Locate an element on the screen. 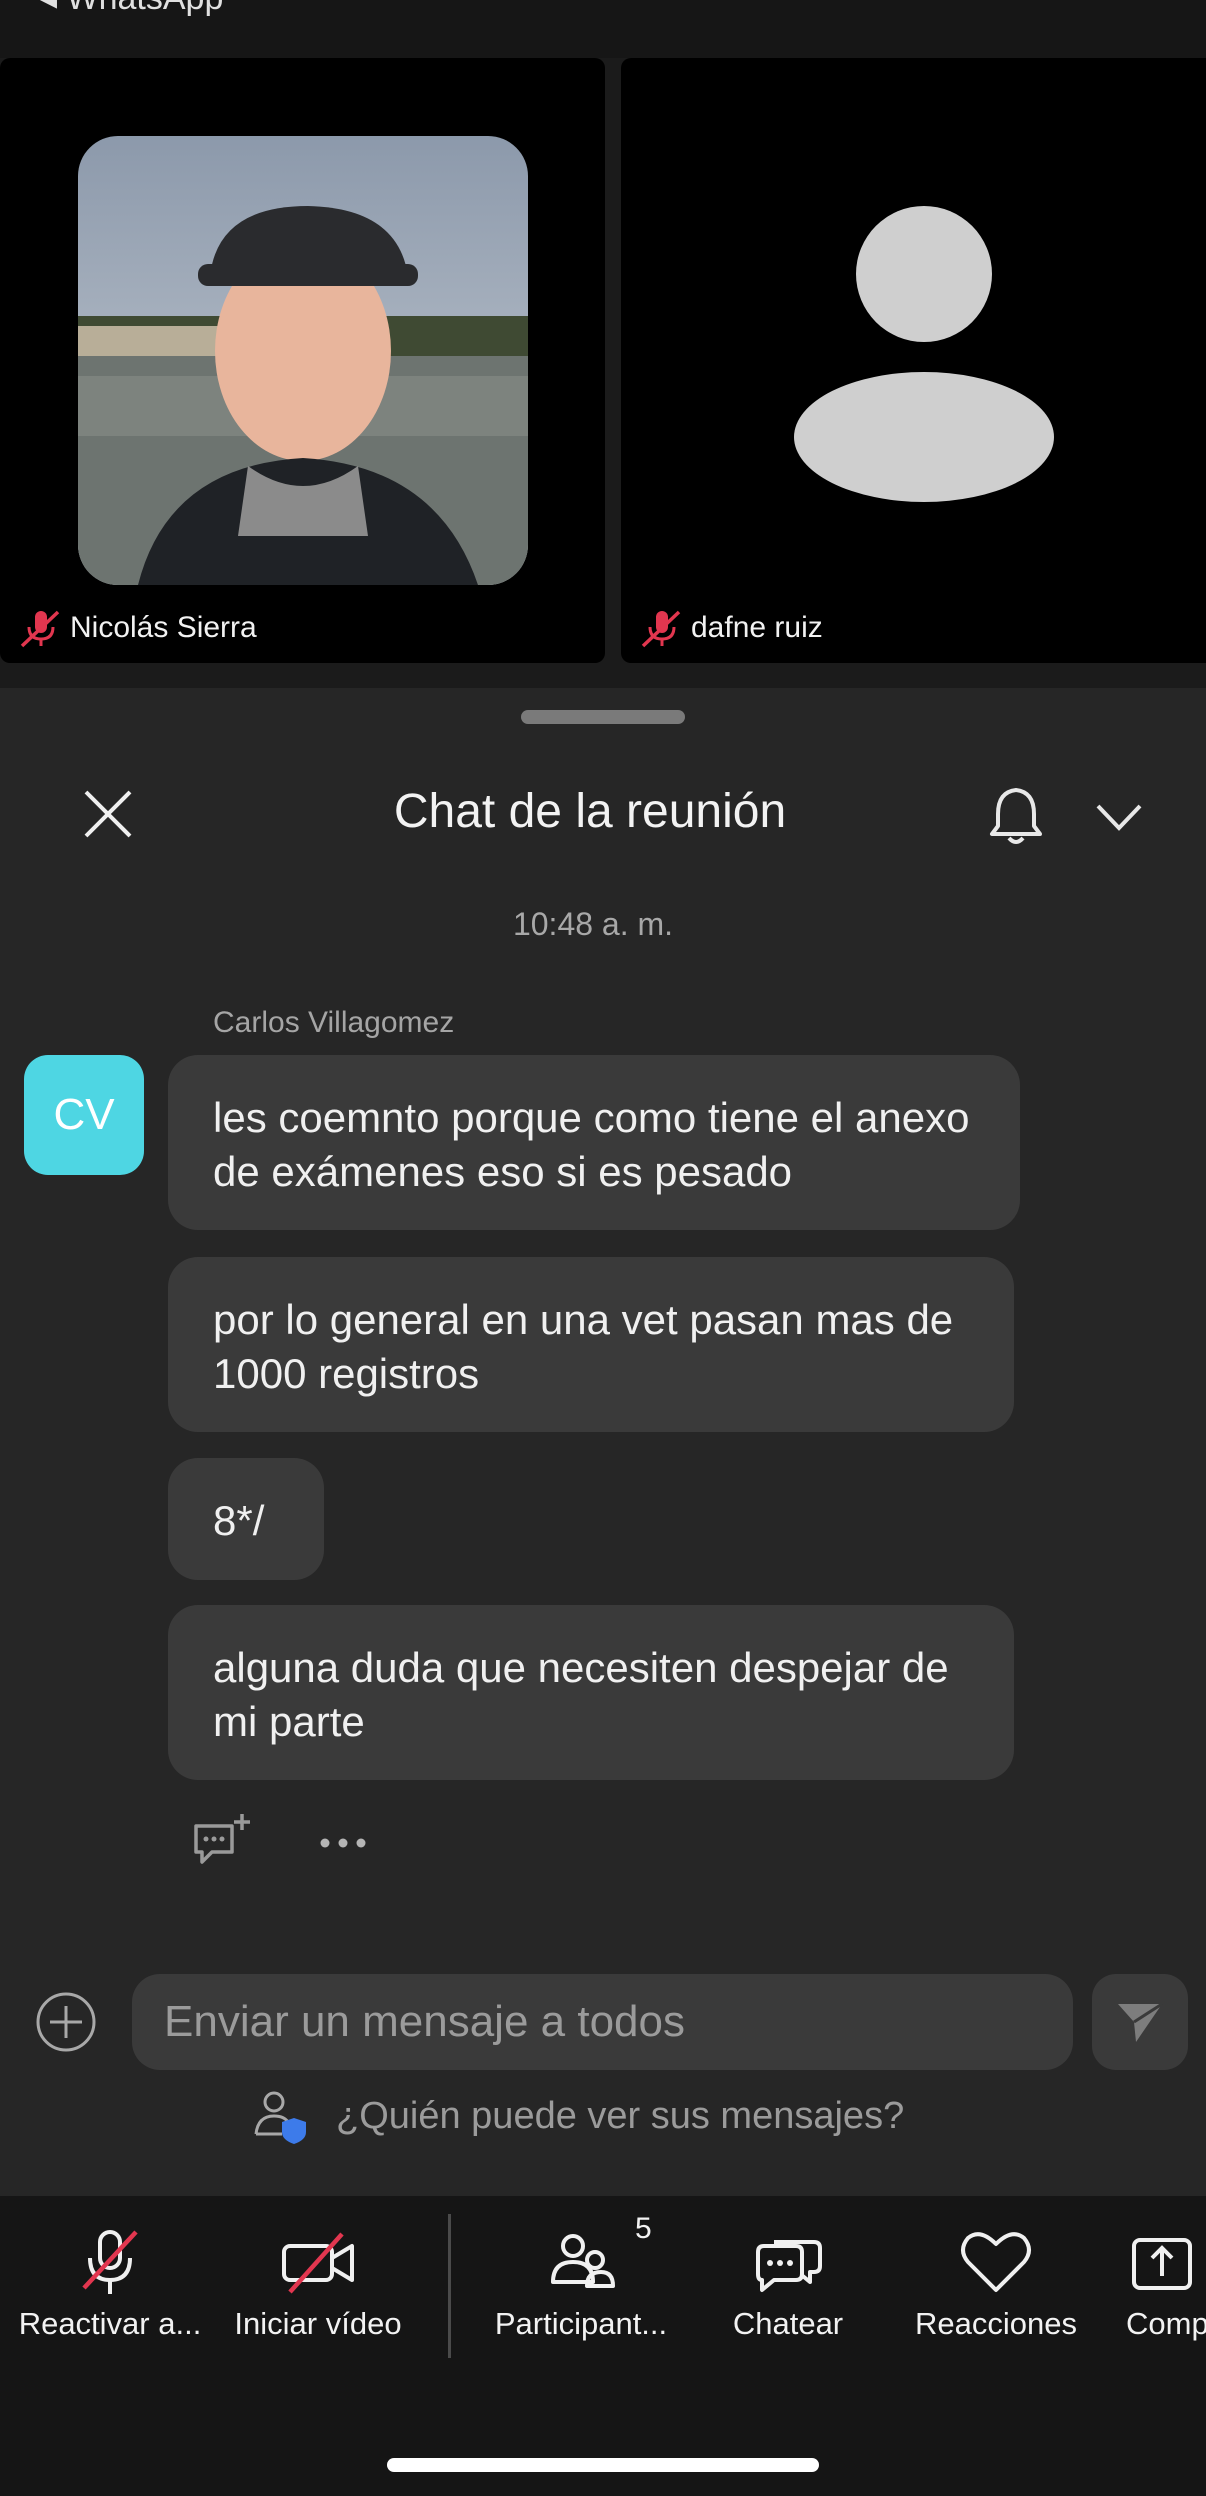 This screenshot has width=1206, height=2496. participant-name-label: dafne ruiz is located at coordinates (731, 628).